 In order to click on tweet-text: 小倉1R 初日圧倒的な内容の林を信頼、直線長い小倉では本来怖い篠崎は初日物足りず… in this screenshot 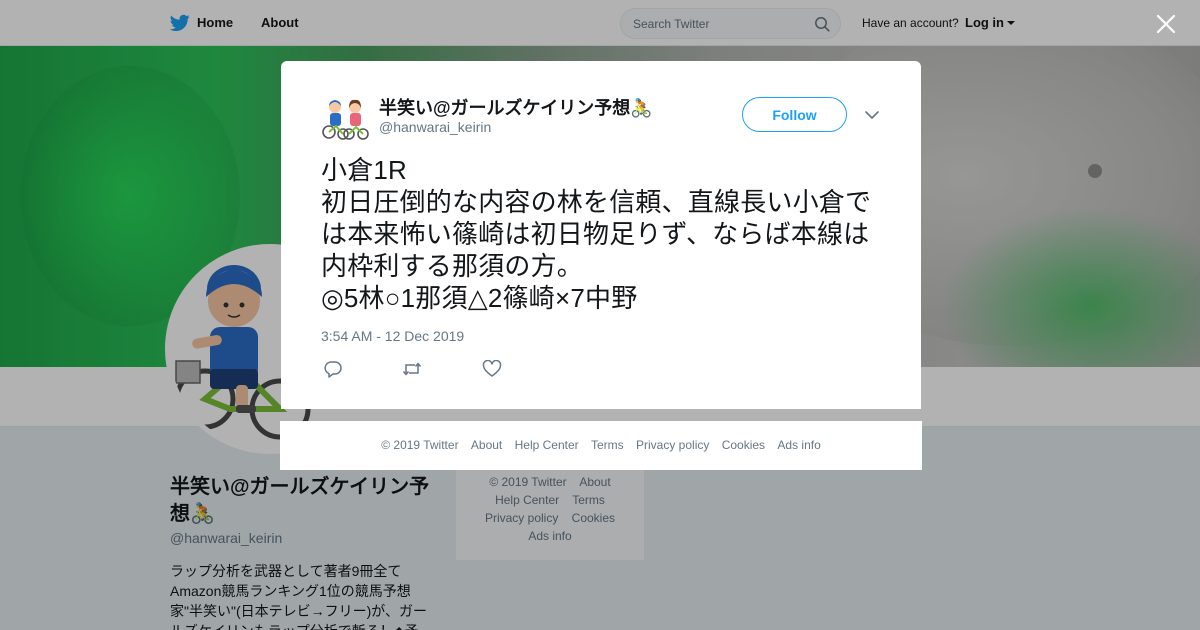, I will do `click(596, 234)`.